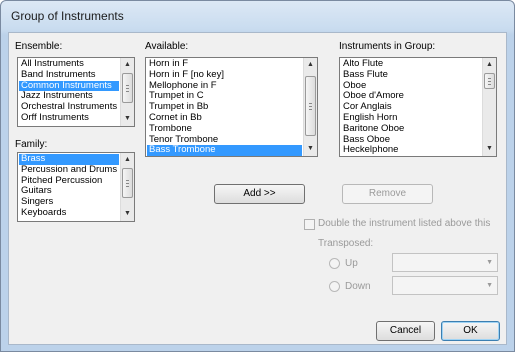 The image size is (517, 354). I want to click on ensemble-scrollbar: ▲ ▼, so click(127, 92).